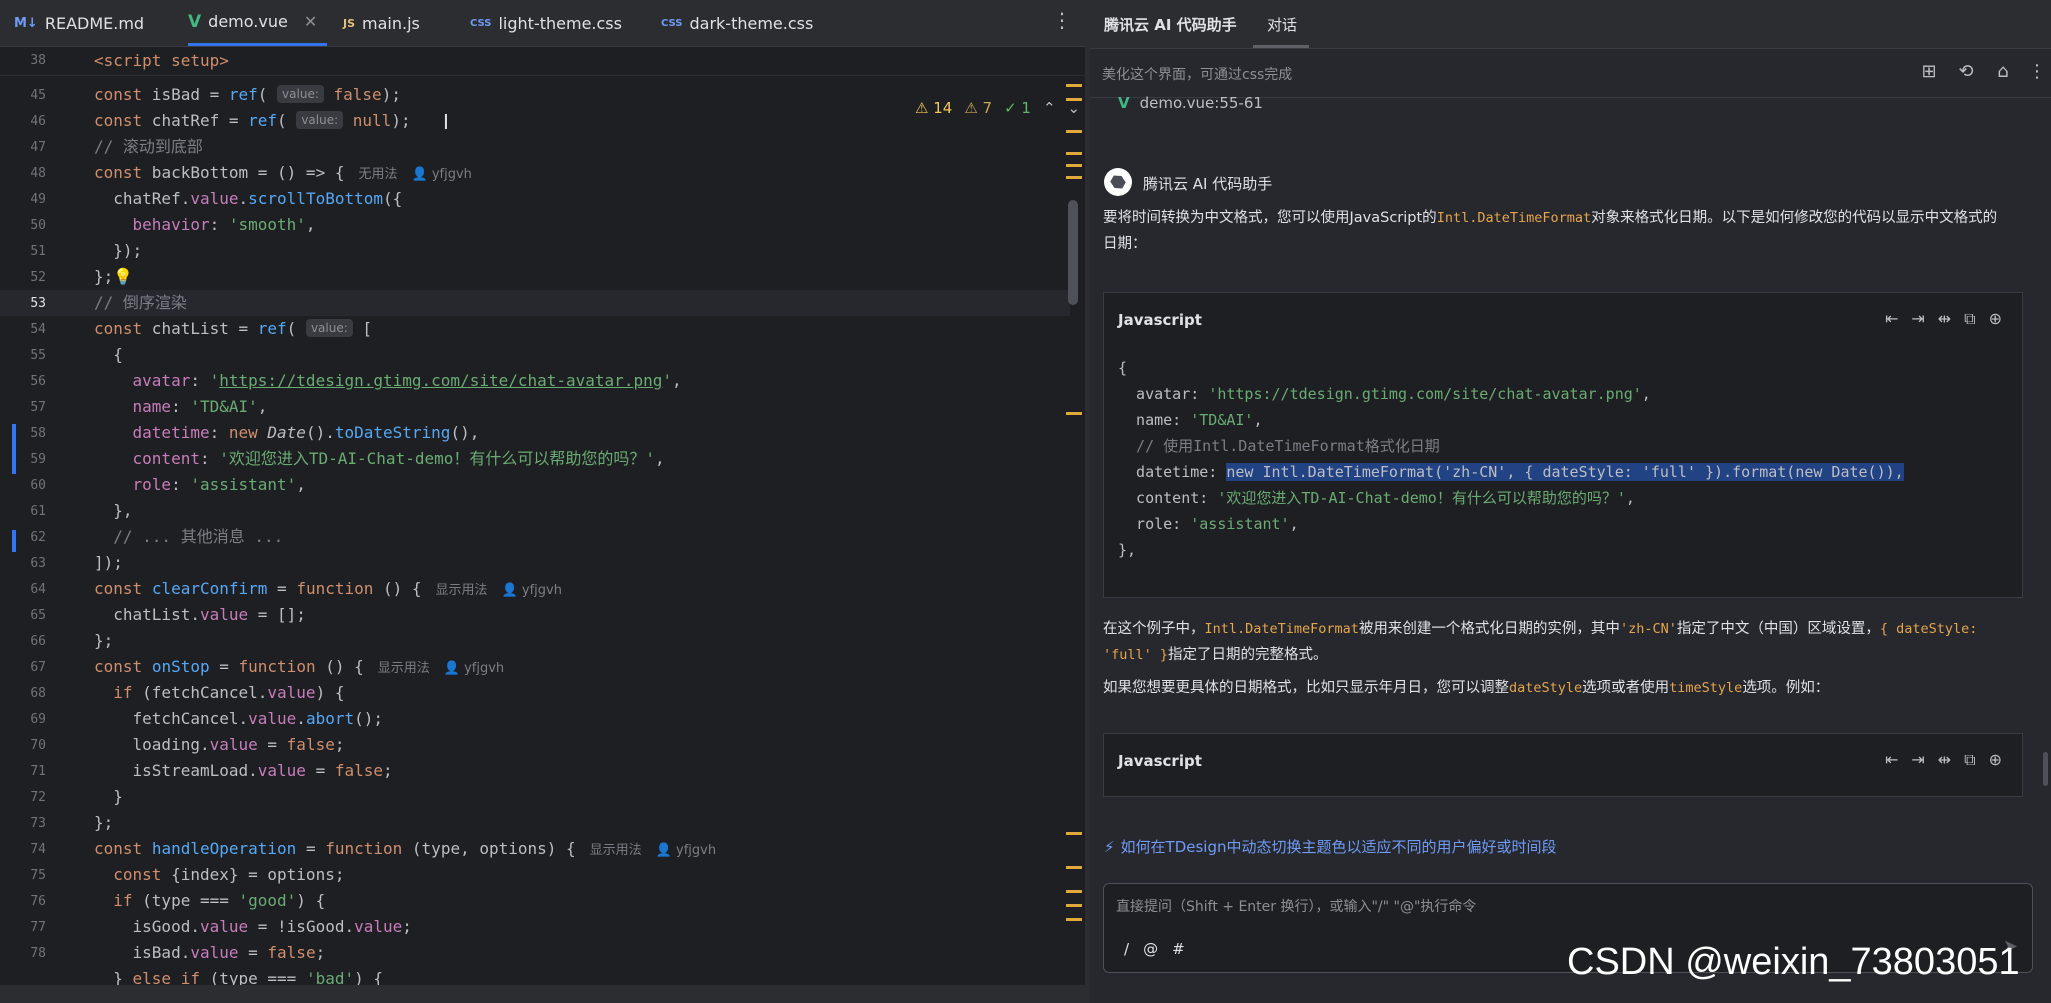 This screenshot has height=1003, width=2051. Describe the element at coordinates (299, 668) in the screenshot. I see `code-line: const onStop = function () {显示用法 👤 yfjgvh` at that location.